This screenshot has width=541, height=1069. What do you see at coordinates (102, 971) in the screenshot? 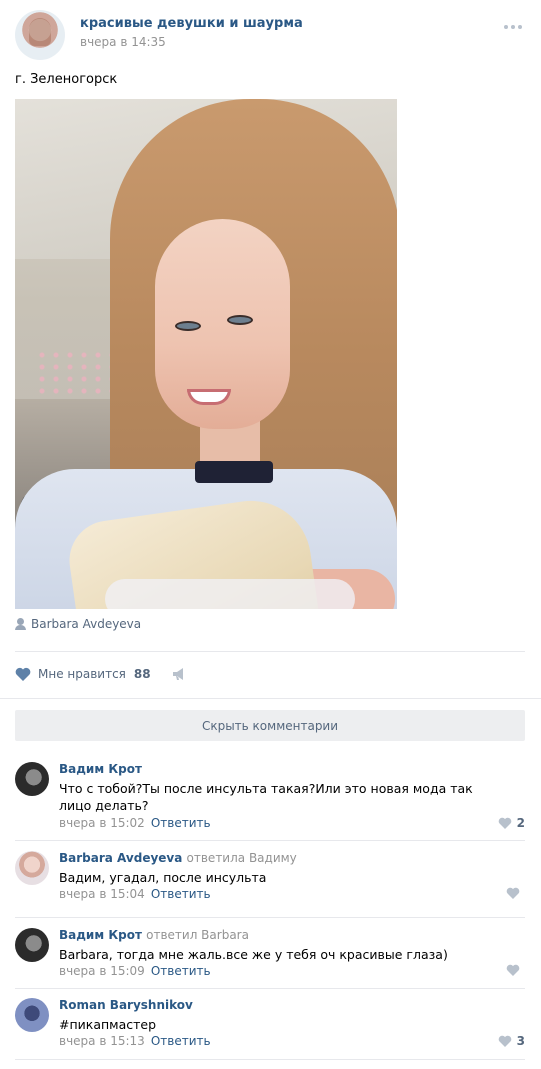
I see `comment-time: вчера в 15:09` at bounding box center [102, 971].